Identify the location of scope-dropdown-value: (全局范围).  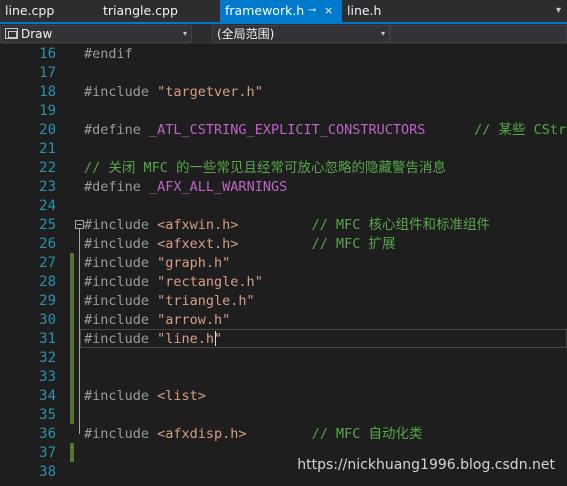
(246, 34).